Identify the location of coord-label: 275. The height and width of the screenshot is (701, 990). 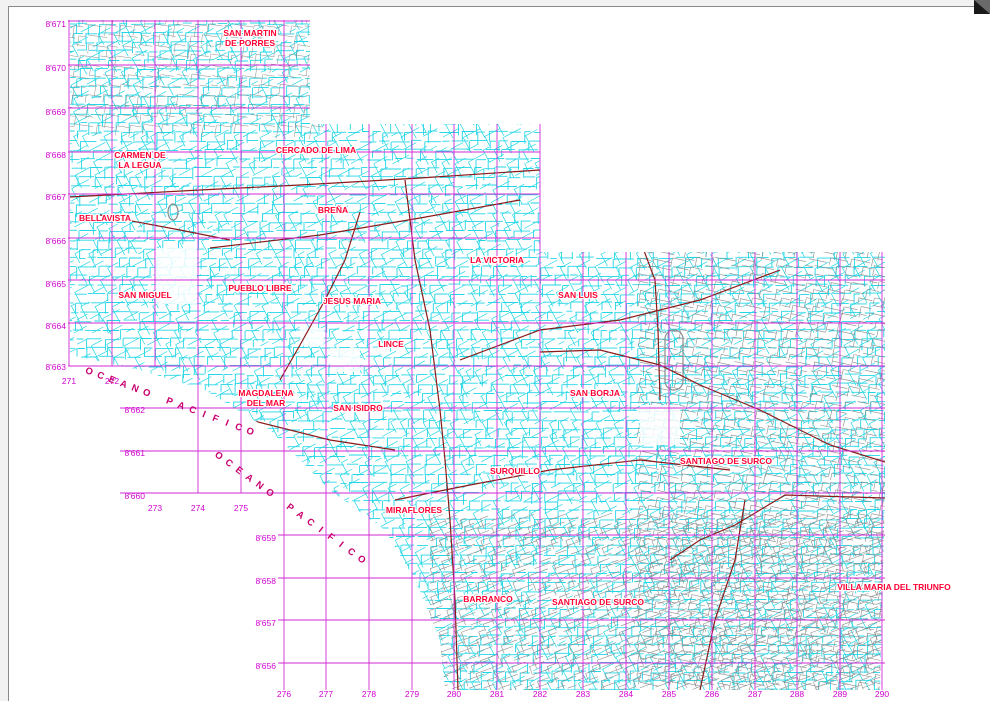
(241, 508).